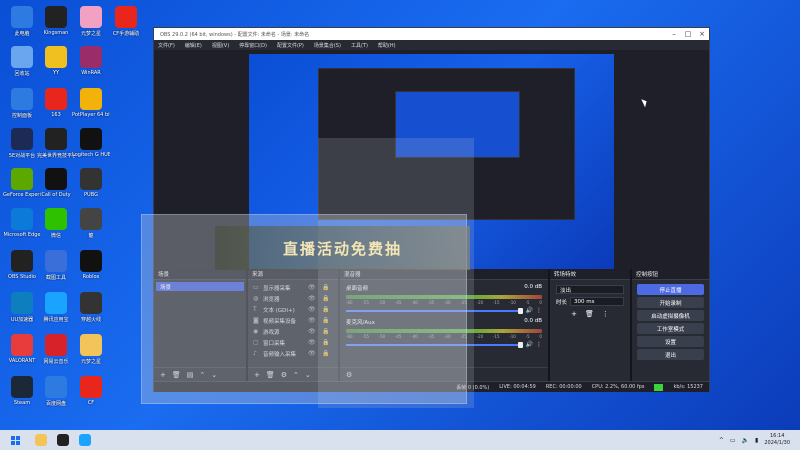 The image size is (800, 450). What do you see at coordinates (126, 34) in the screenshot?
I see `desktop-icon-label: CF手游辅助` at bounding box center [126, 34].